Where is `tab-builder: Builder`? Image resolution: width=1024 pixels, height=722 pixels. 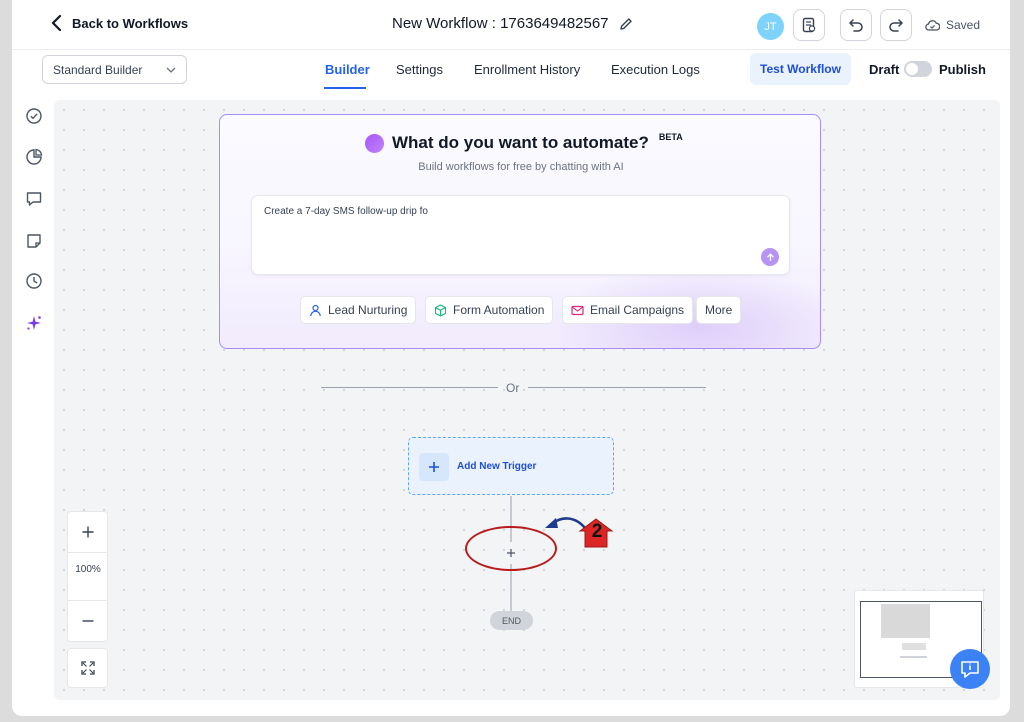
tab-builder: Builder is located at coordinates (347, 69).